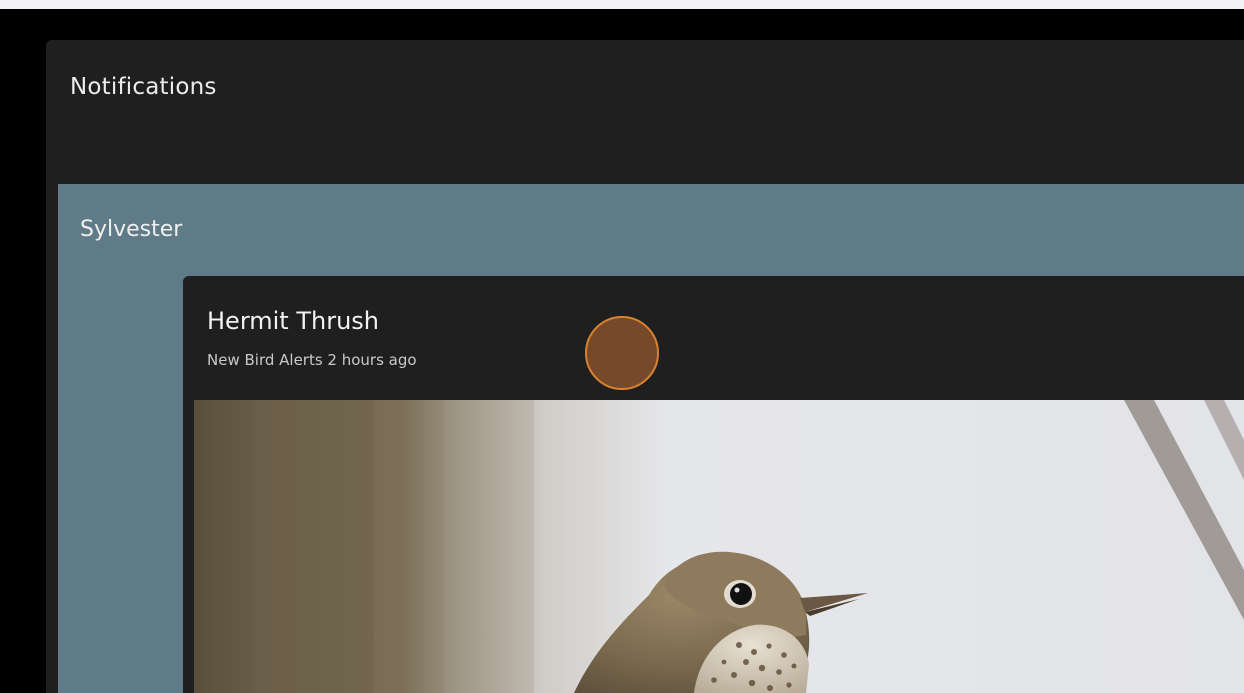 The height and width of the screenshot is (693, 1244). What do you see at coordinates (293, 321) in the screenshot?
I see `notification-title: Hermit Thrush` at bounding box center [293, 321].